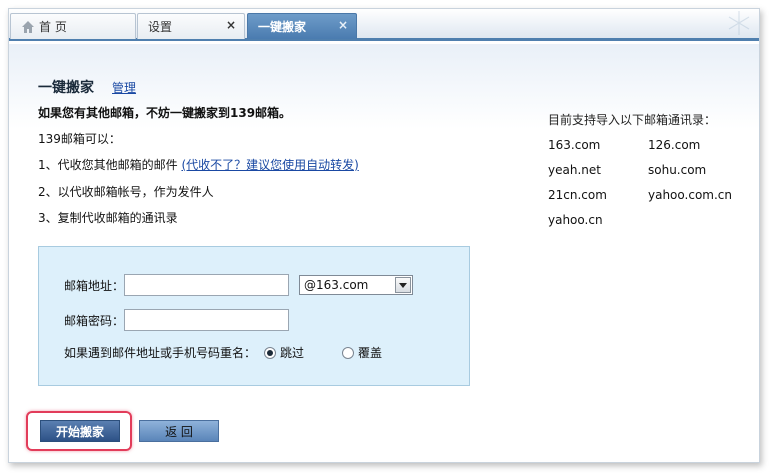  What do you see at coordinates (160, 353) in the screenshot?
I see `conflict-label: 如果遇到邮件地址或手机号码重名：` at bounding box center [160, 353].